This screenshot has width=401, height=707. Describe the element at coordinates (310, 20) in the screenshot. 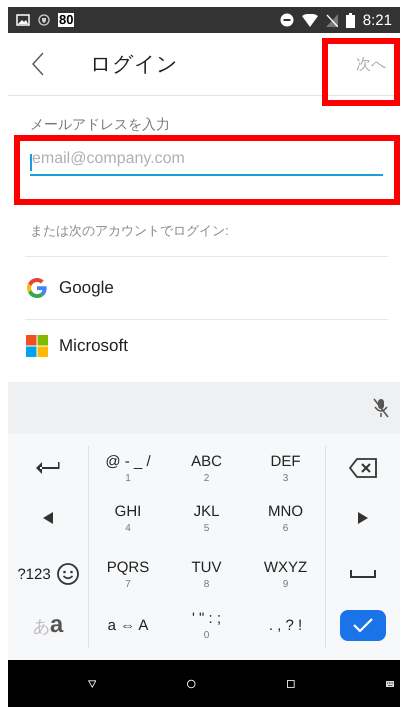

I see `wifi-icon` at that location.